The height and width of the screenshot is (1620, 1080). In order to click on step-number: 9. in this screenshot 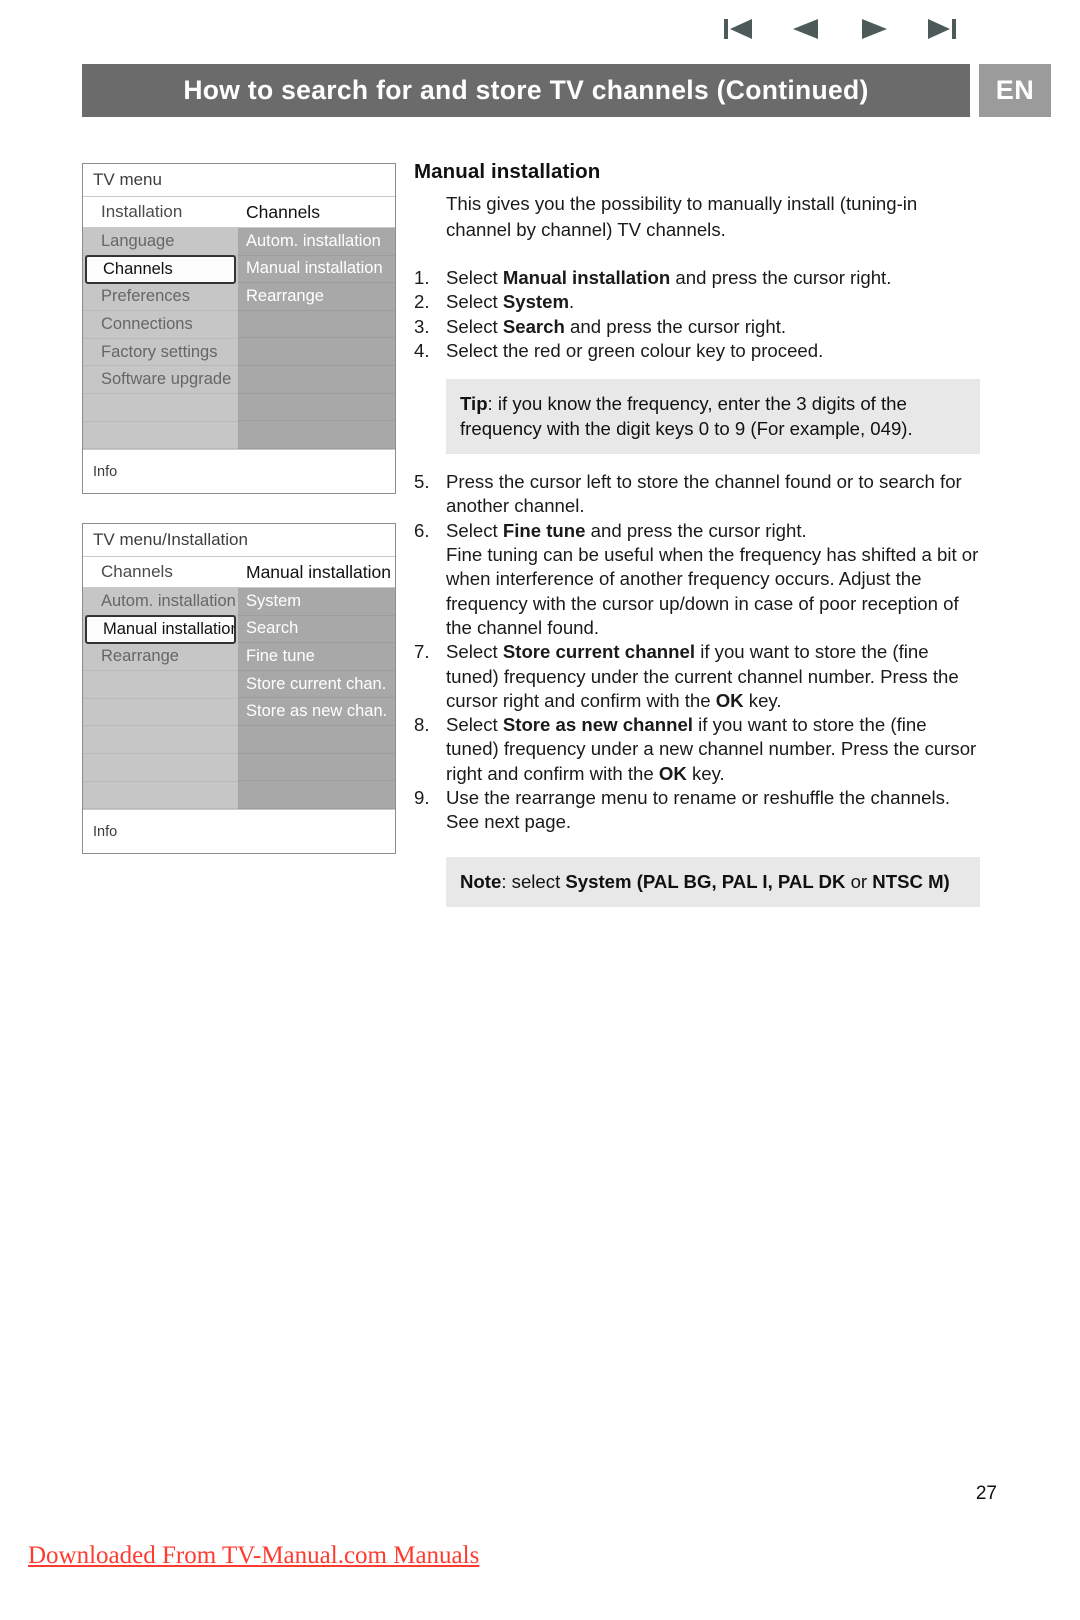, I will do `click(422, 798)`.